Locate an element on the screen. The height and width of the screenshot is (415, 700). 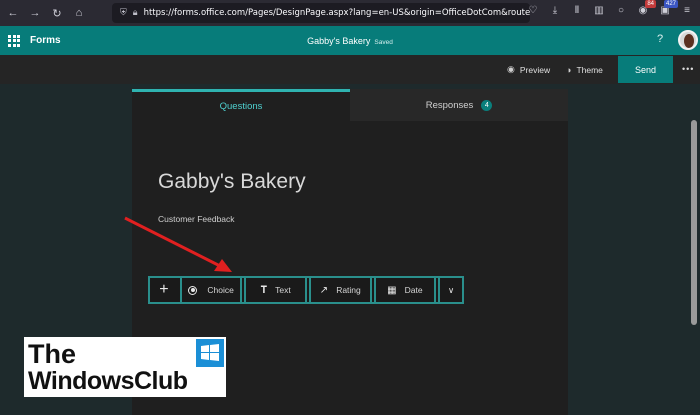
app-launcher-icon is located at coordinates (14, 40).